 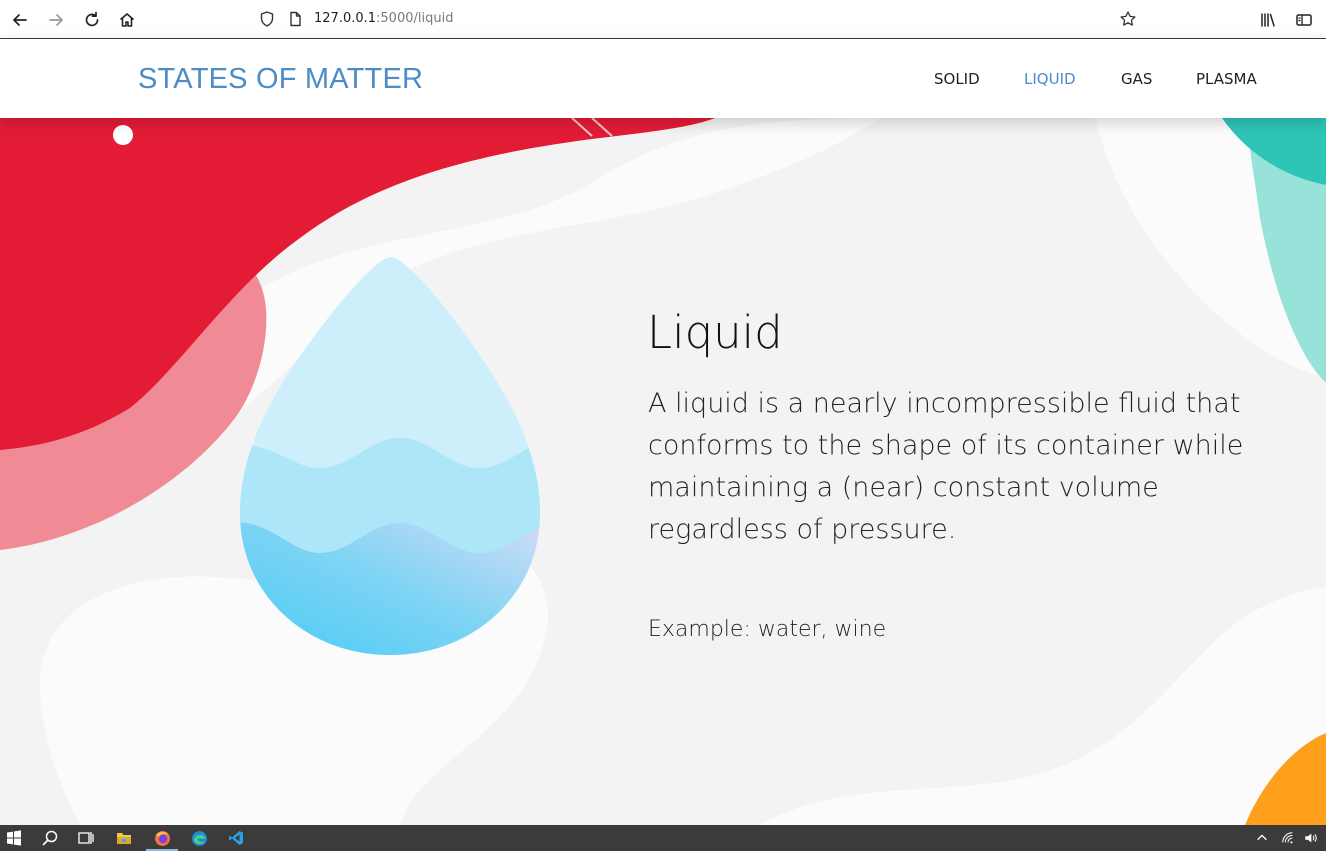 What do you see at coordinates (957, 79) in the screenshot?
I see `nav-solid: SOLID` at bounding box center [957, 79].